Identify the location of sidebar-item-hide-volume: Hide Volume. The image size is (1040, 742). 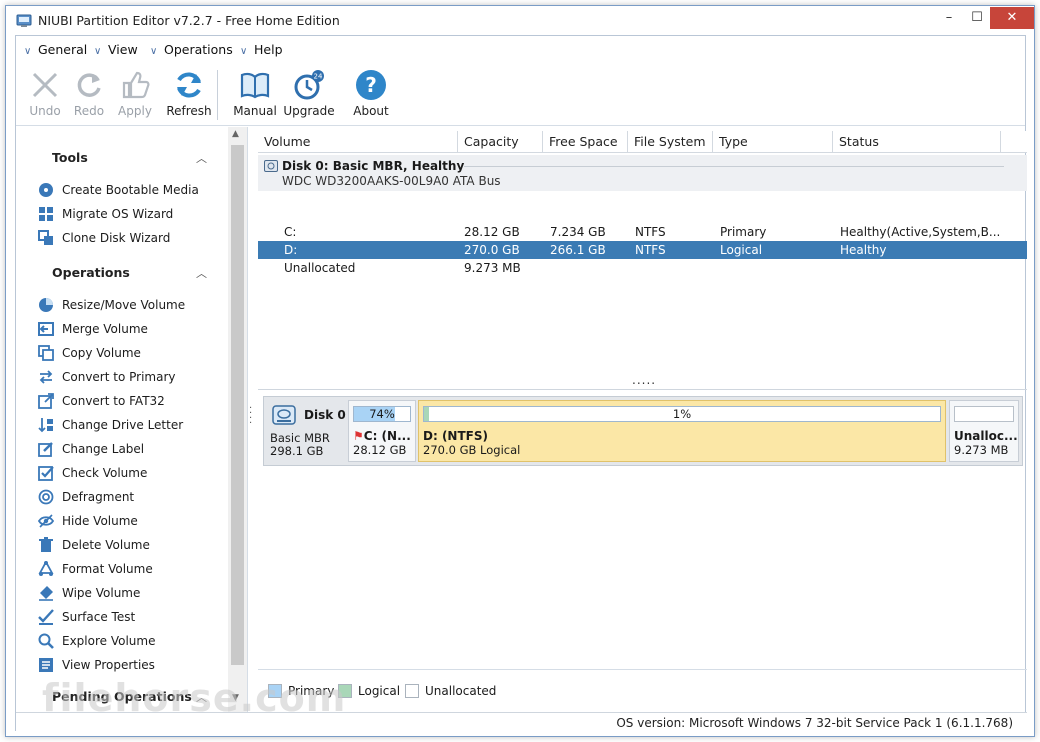
(131, 521).